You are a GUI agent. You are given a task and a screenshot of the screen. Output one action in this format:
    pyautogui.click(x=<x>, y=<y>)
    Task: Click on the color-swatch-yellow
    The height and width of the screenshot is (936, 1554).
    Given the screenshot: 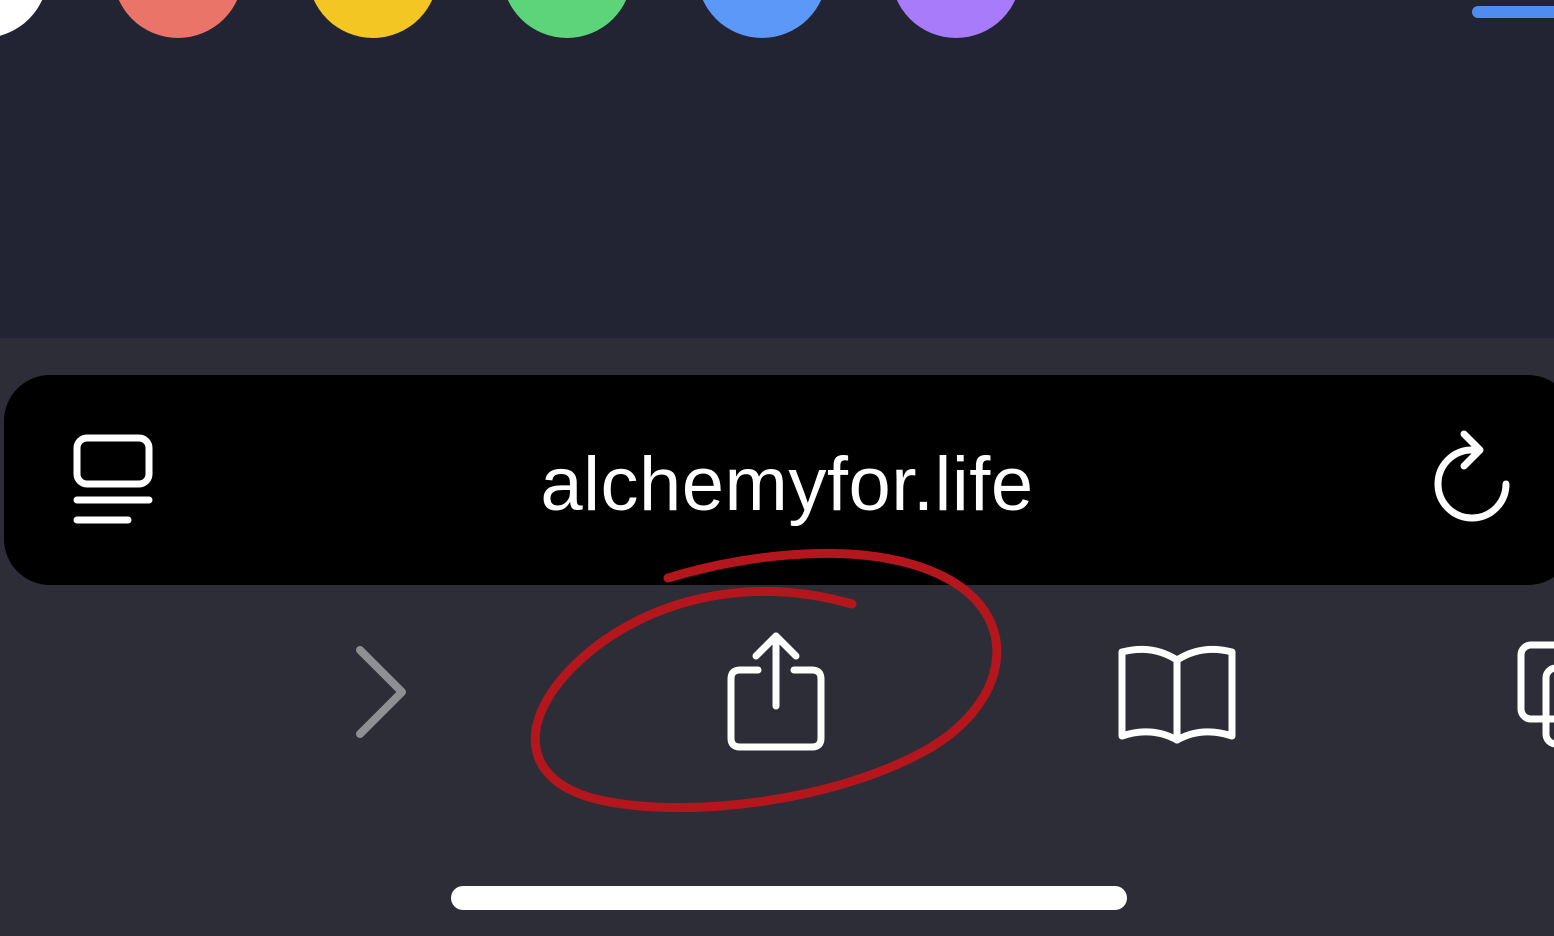 What is the action you would take?
    pyautogui.click(x=373, y=19)
    